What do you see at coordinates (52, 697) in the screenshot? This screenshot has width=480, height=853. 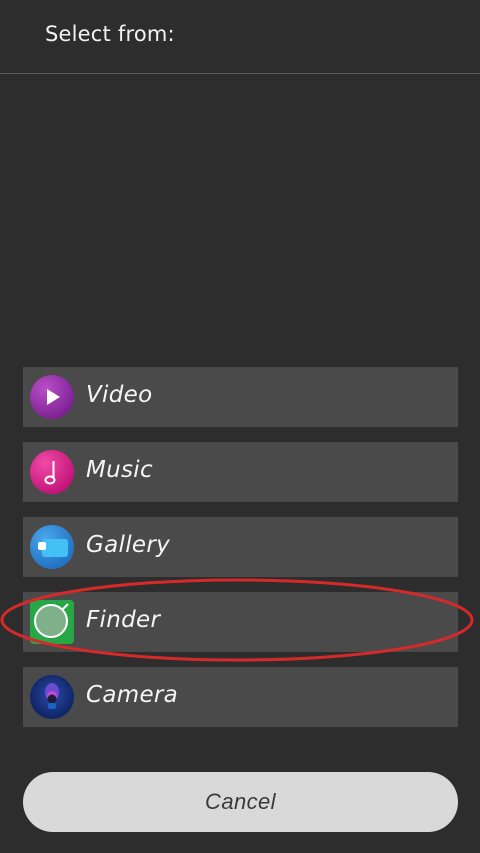 I see `camera-app-icon` at bounding box center [52, 697].